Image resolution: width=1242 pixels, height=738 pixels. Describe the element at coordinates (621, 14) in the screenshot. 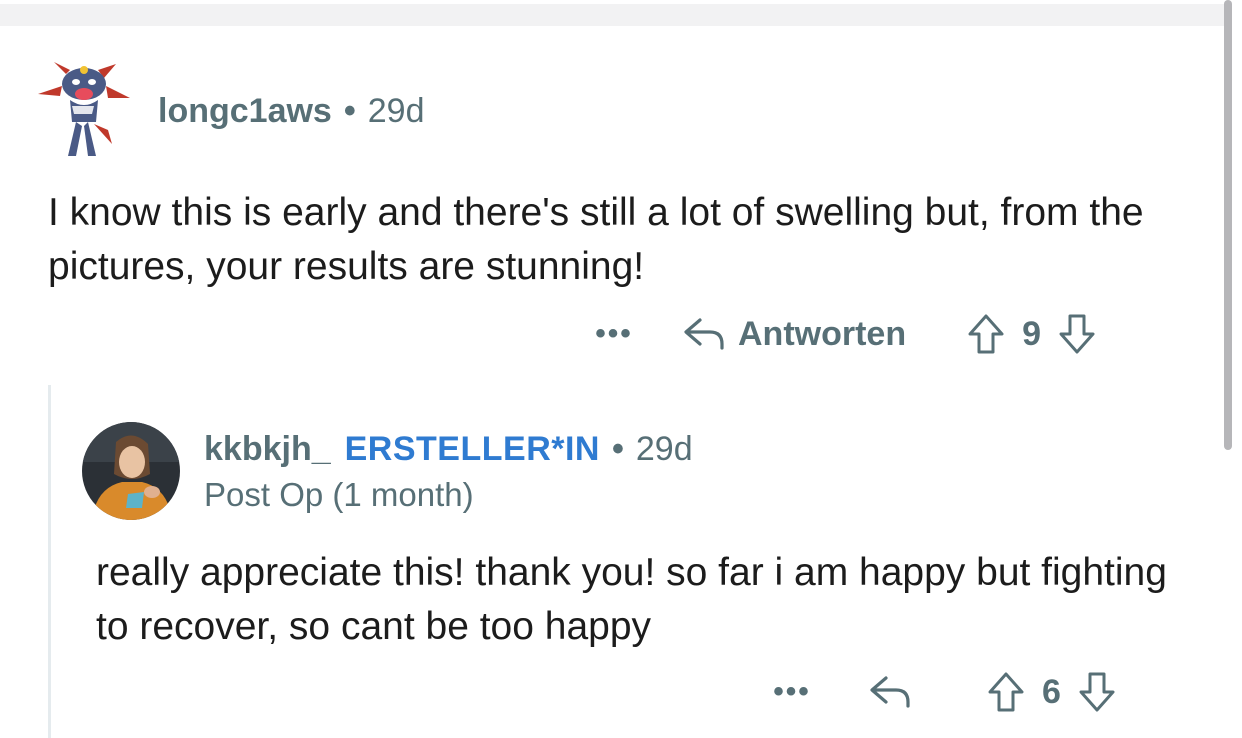

I see `top-divider` at that location.